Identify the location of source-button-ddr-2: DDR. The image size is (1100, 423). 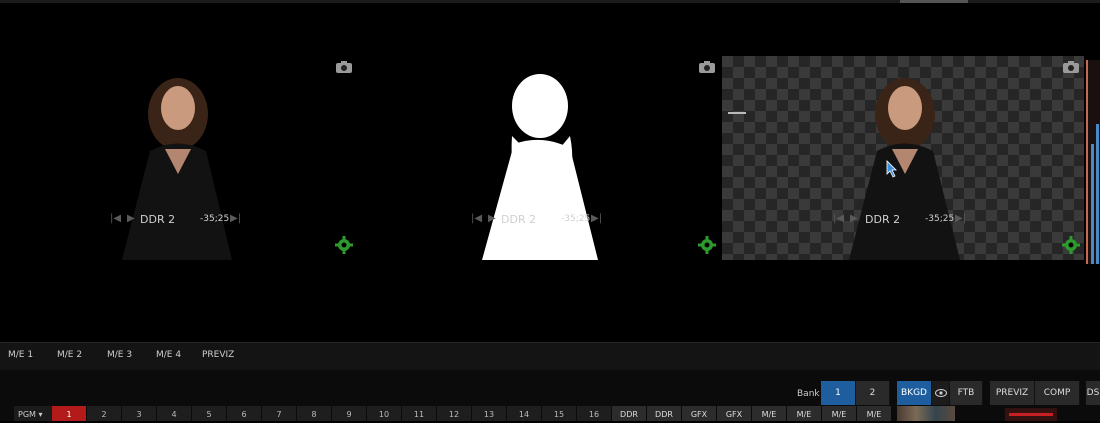
(664, 413).